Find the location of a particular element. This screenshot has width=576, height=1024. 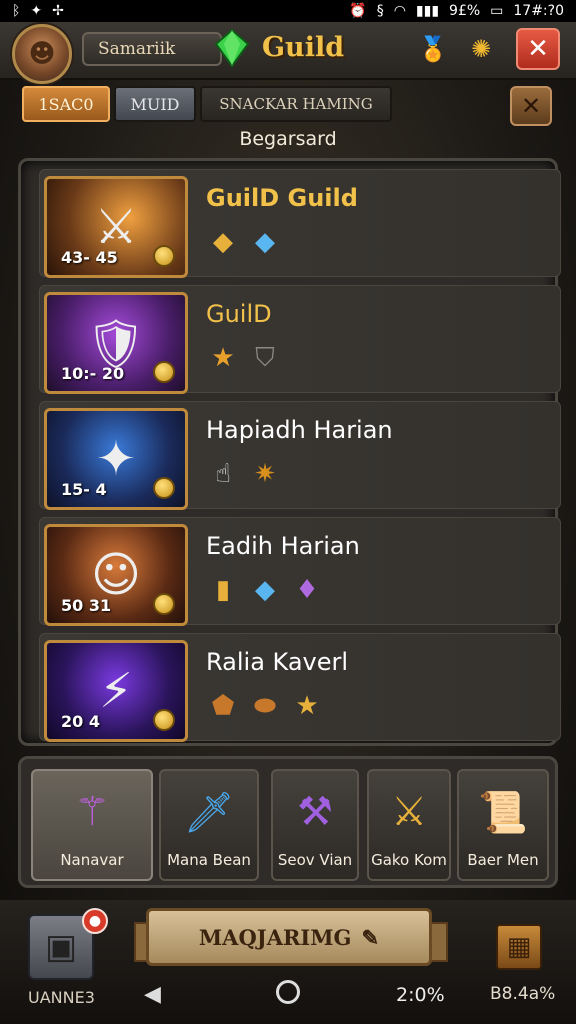

tab-1: 1SAC0 is located at coordinates (66, 104).